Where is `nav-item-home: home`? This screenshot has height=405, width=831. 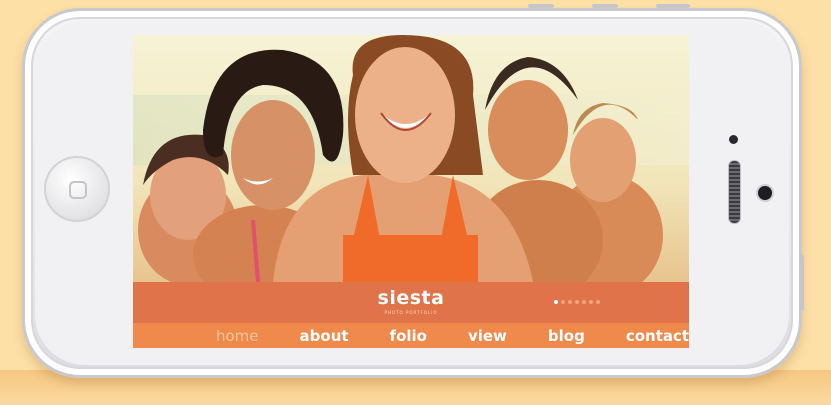 nav-item-home: home is located at coordinates (237, 336).